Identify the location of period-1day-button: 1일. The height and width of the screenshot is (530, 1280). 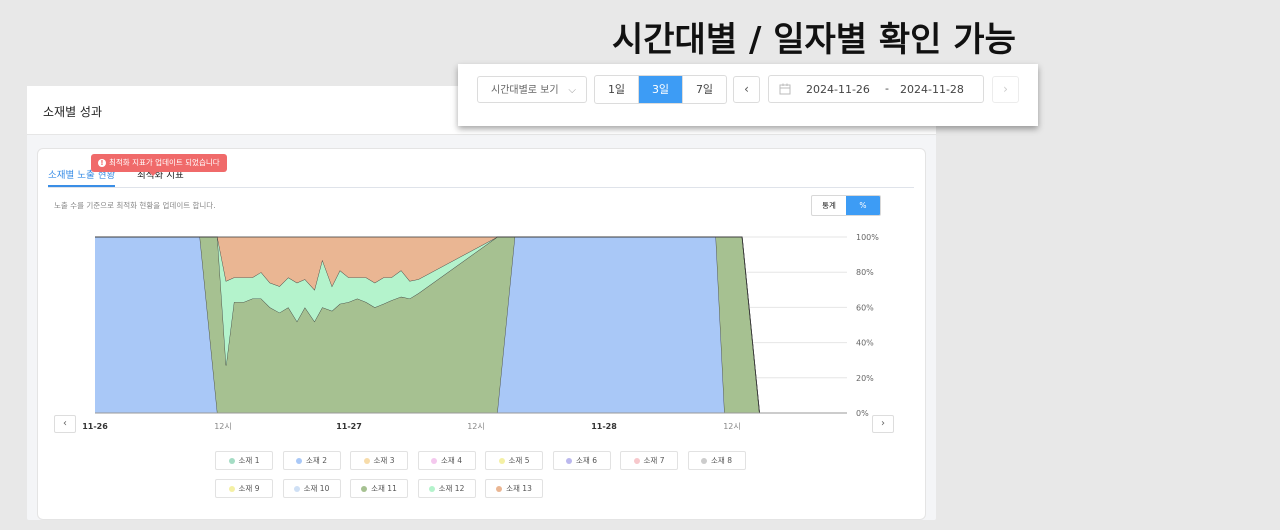
(616, 89).